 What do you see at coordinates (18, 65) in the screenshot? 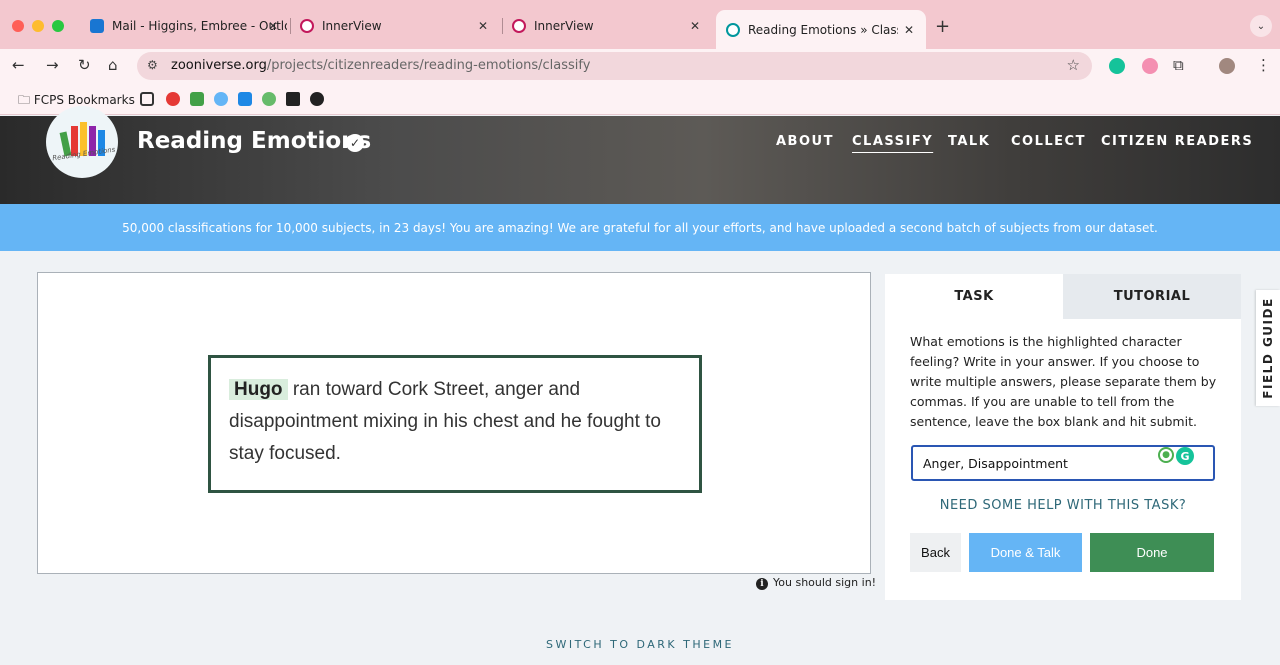
I see `back-arrow-icon: ←` at bounding box center [18, 65].